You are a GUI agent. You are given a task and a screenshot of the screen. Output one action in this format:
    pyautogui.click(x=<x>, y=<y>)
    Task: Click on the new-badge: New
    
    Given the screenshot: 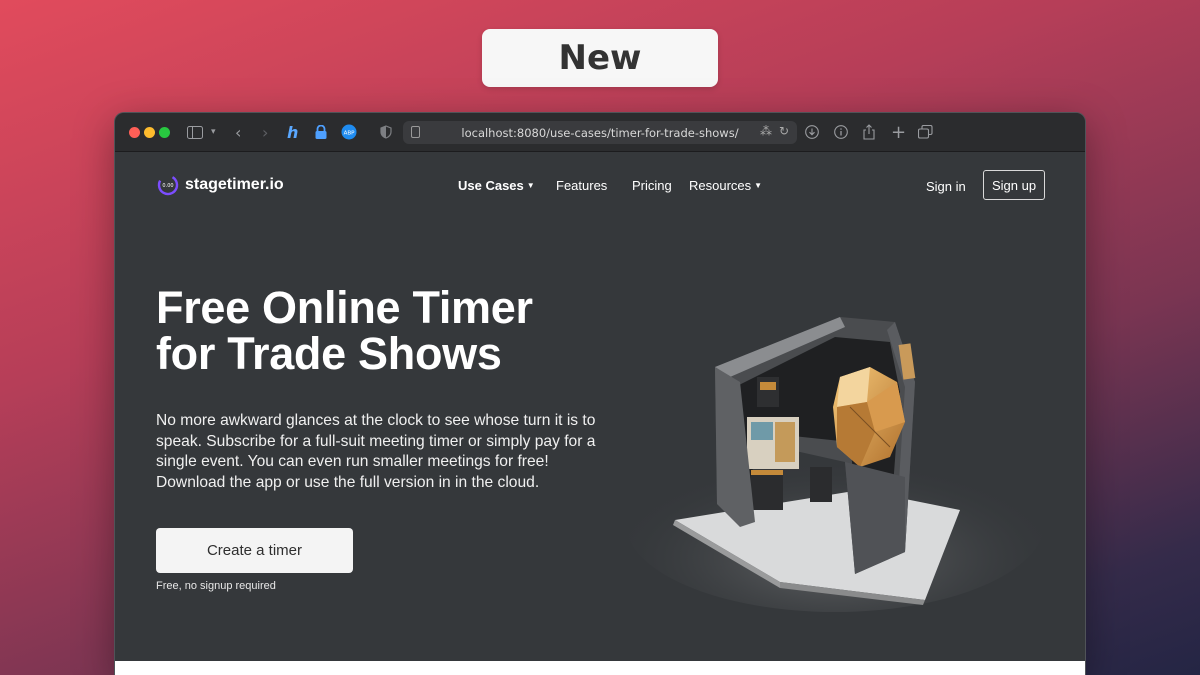 What is the action you would take?
    pyautogui.click(x=600, y=58)
    